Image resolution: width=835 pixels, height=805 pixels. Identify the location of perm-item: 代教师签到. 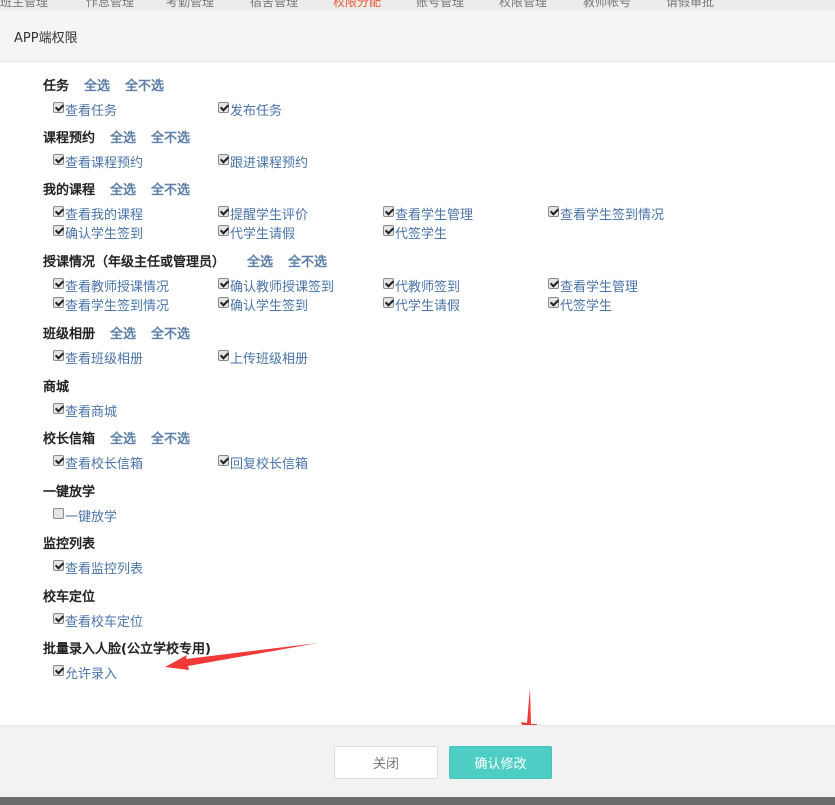
(421, 285).